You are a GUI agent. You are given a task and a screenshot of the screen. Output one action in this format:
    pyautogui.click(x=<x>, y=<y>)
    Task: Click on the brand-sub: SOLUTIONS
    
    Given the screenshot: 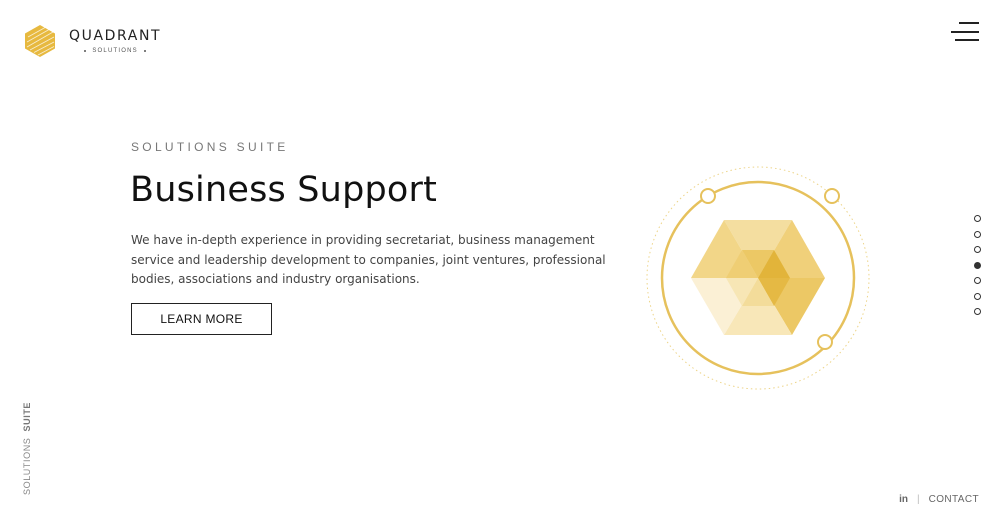 What is the action you would take?
    pyautogui.click(x=115, y=51)
    